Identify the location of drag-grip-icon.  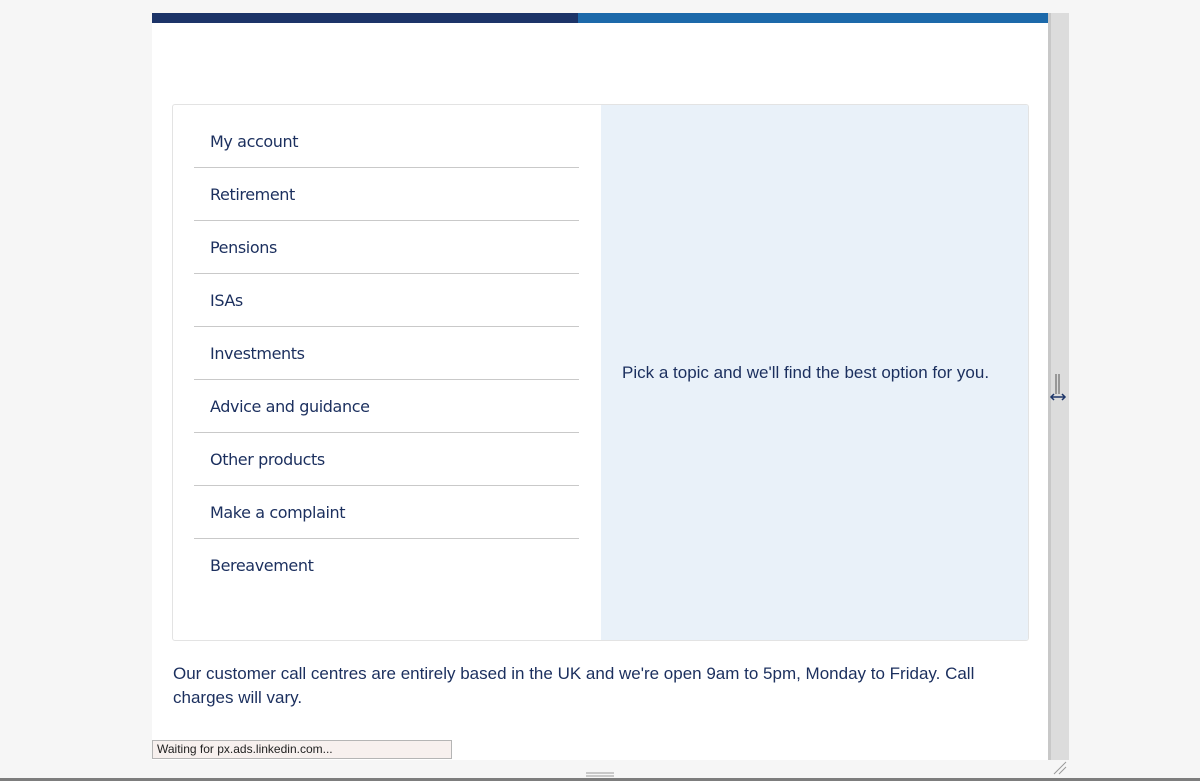
(600, 771).